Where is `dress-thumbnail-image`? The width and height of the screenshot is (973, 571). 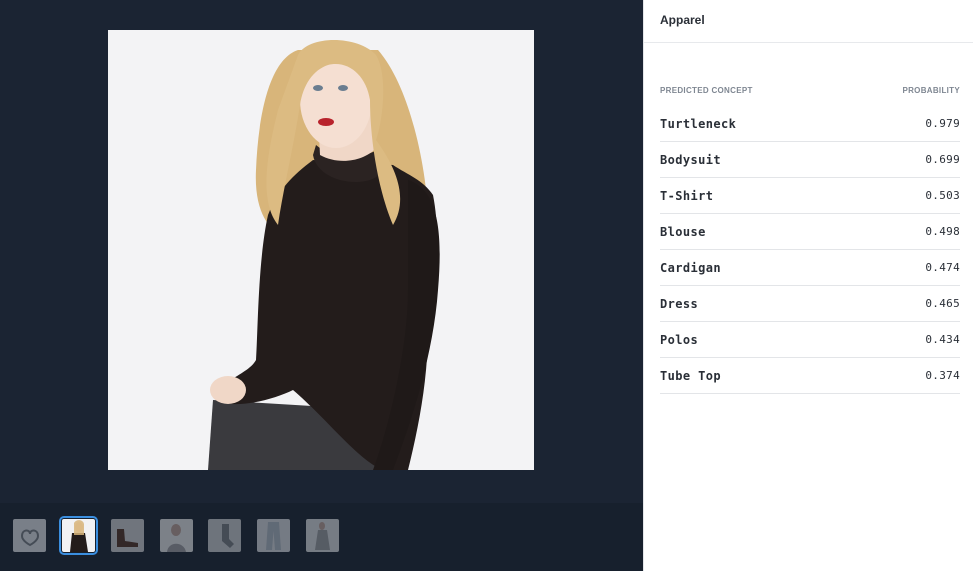 dress-thumbnail-image is located at coordinates (322, 535).